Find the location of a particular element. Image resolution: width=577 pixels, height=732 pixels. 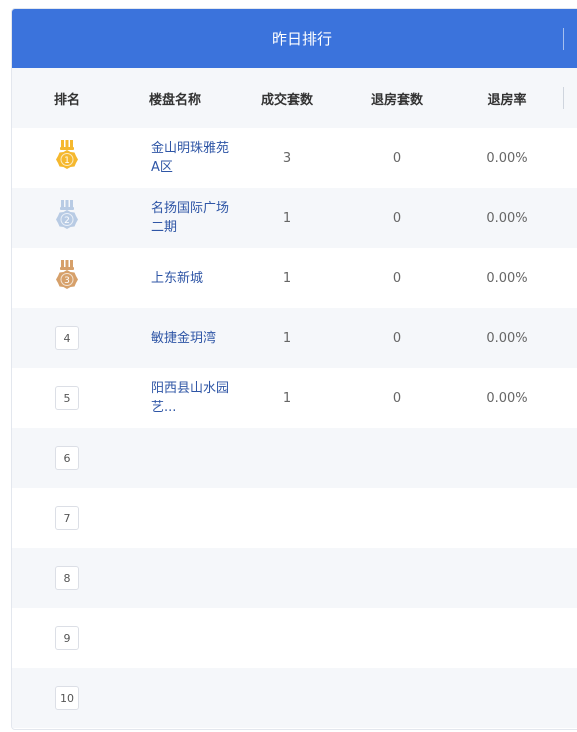

rank-cell: 1 is located at coordinates (67, 158).